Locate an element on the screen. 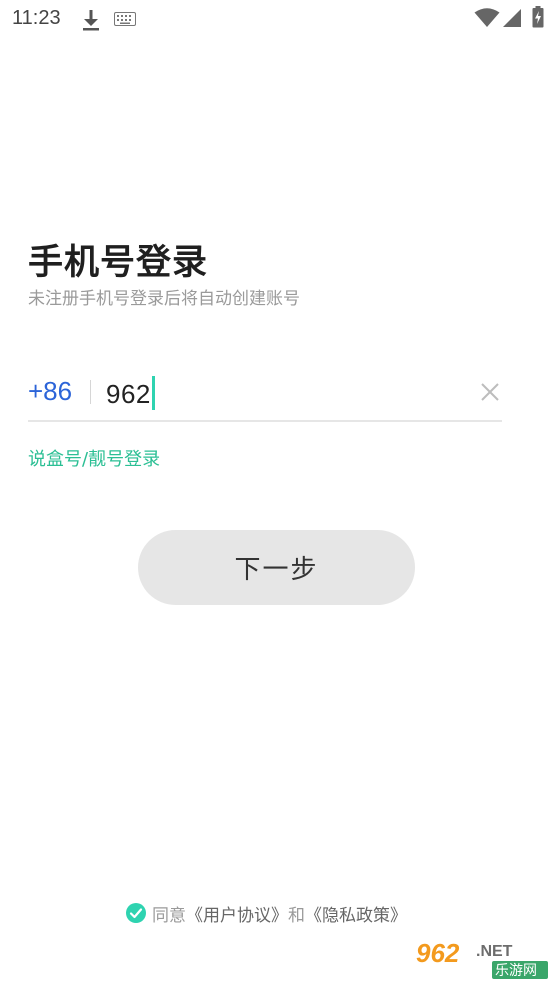 This screenshot has height=984, width=554. watermark-brand-name: 乐游网 is located at coordinates (516, 971).